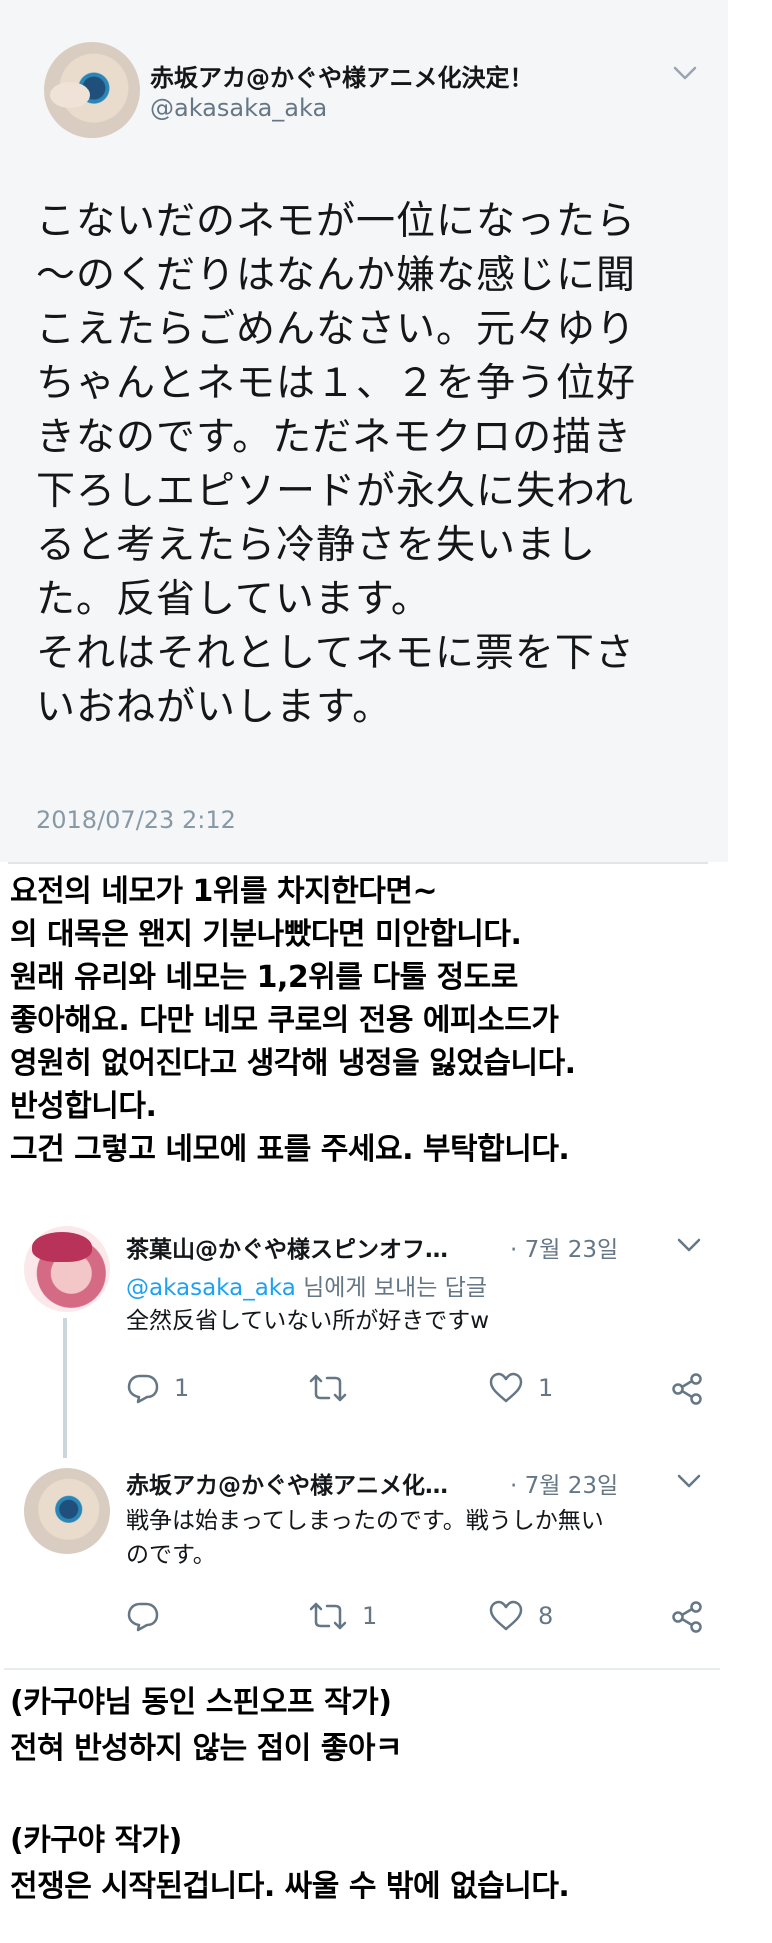 This screenshot has height=1943, width=772. I want to click on tweet-text-line: いおねがいします。, so click(214, 707).